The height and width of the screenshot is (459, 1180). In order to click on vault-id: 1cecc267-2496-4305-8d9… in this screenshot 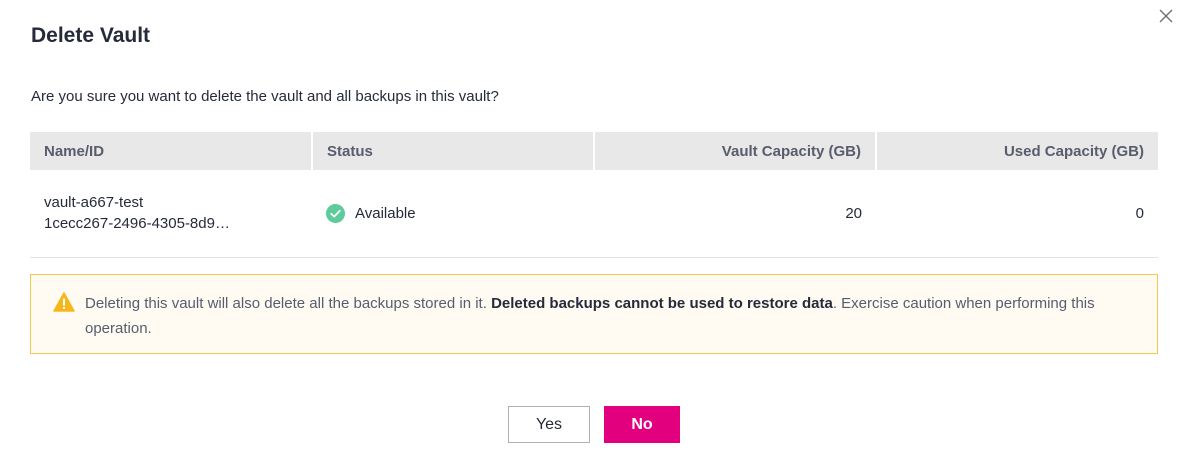, I will do `click(137, 224)`.